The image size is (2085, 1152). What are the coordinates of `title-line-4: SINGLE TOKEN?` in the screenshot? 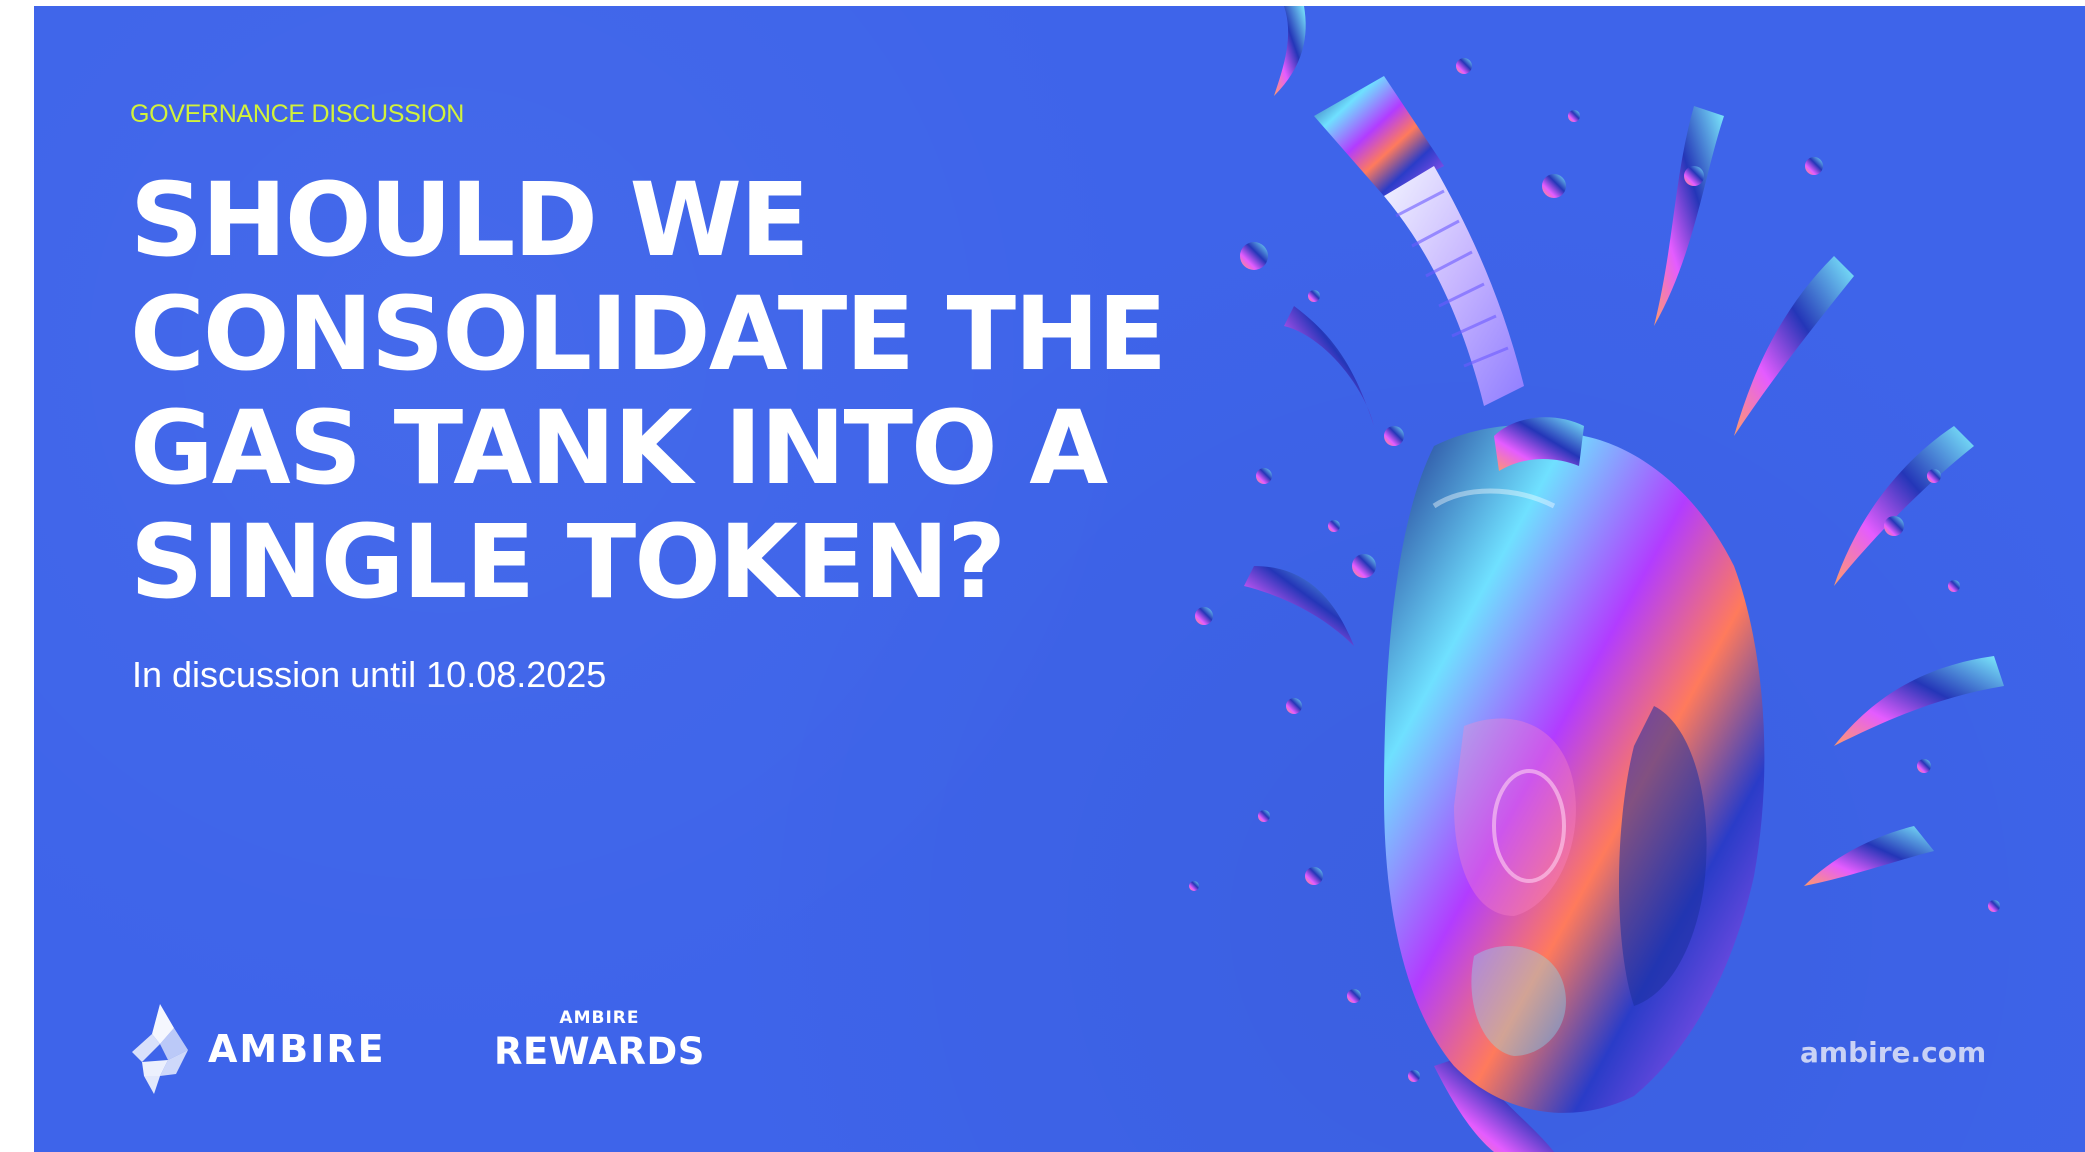 It's located at (568, 562).